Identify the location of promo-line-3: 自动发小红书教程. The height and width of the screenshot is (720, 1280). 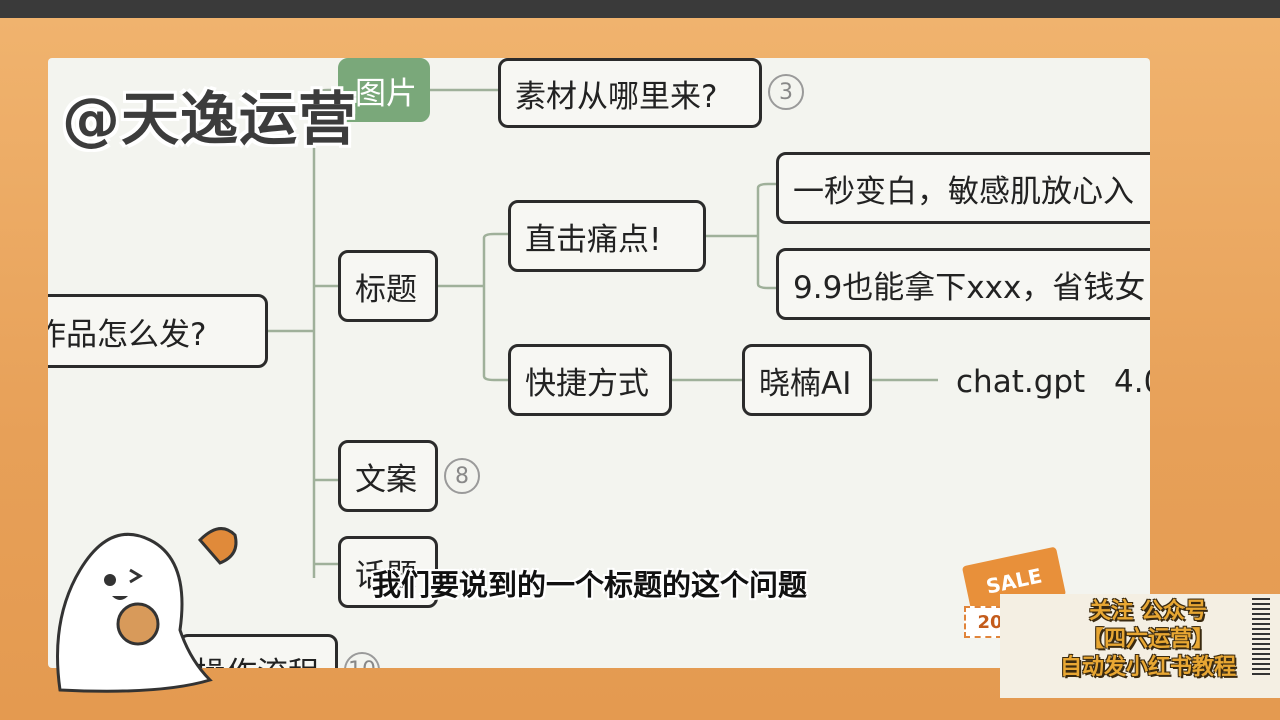
(1147, 667).